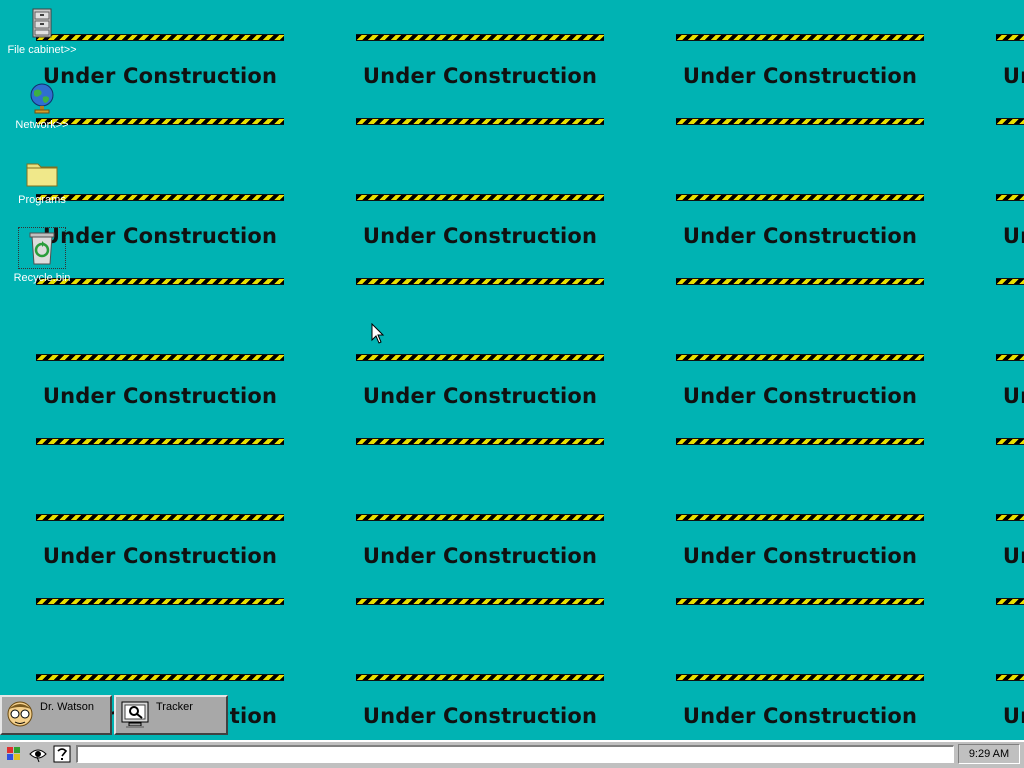 The width and height of the screenshot is (1024, 768). I want to click on desktop-icon-programs: Programs, so click(42, 181).